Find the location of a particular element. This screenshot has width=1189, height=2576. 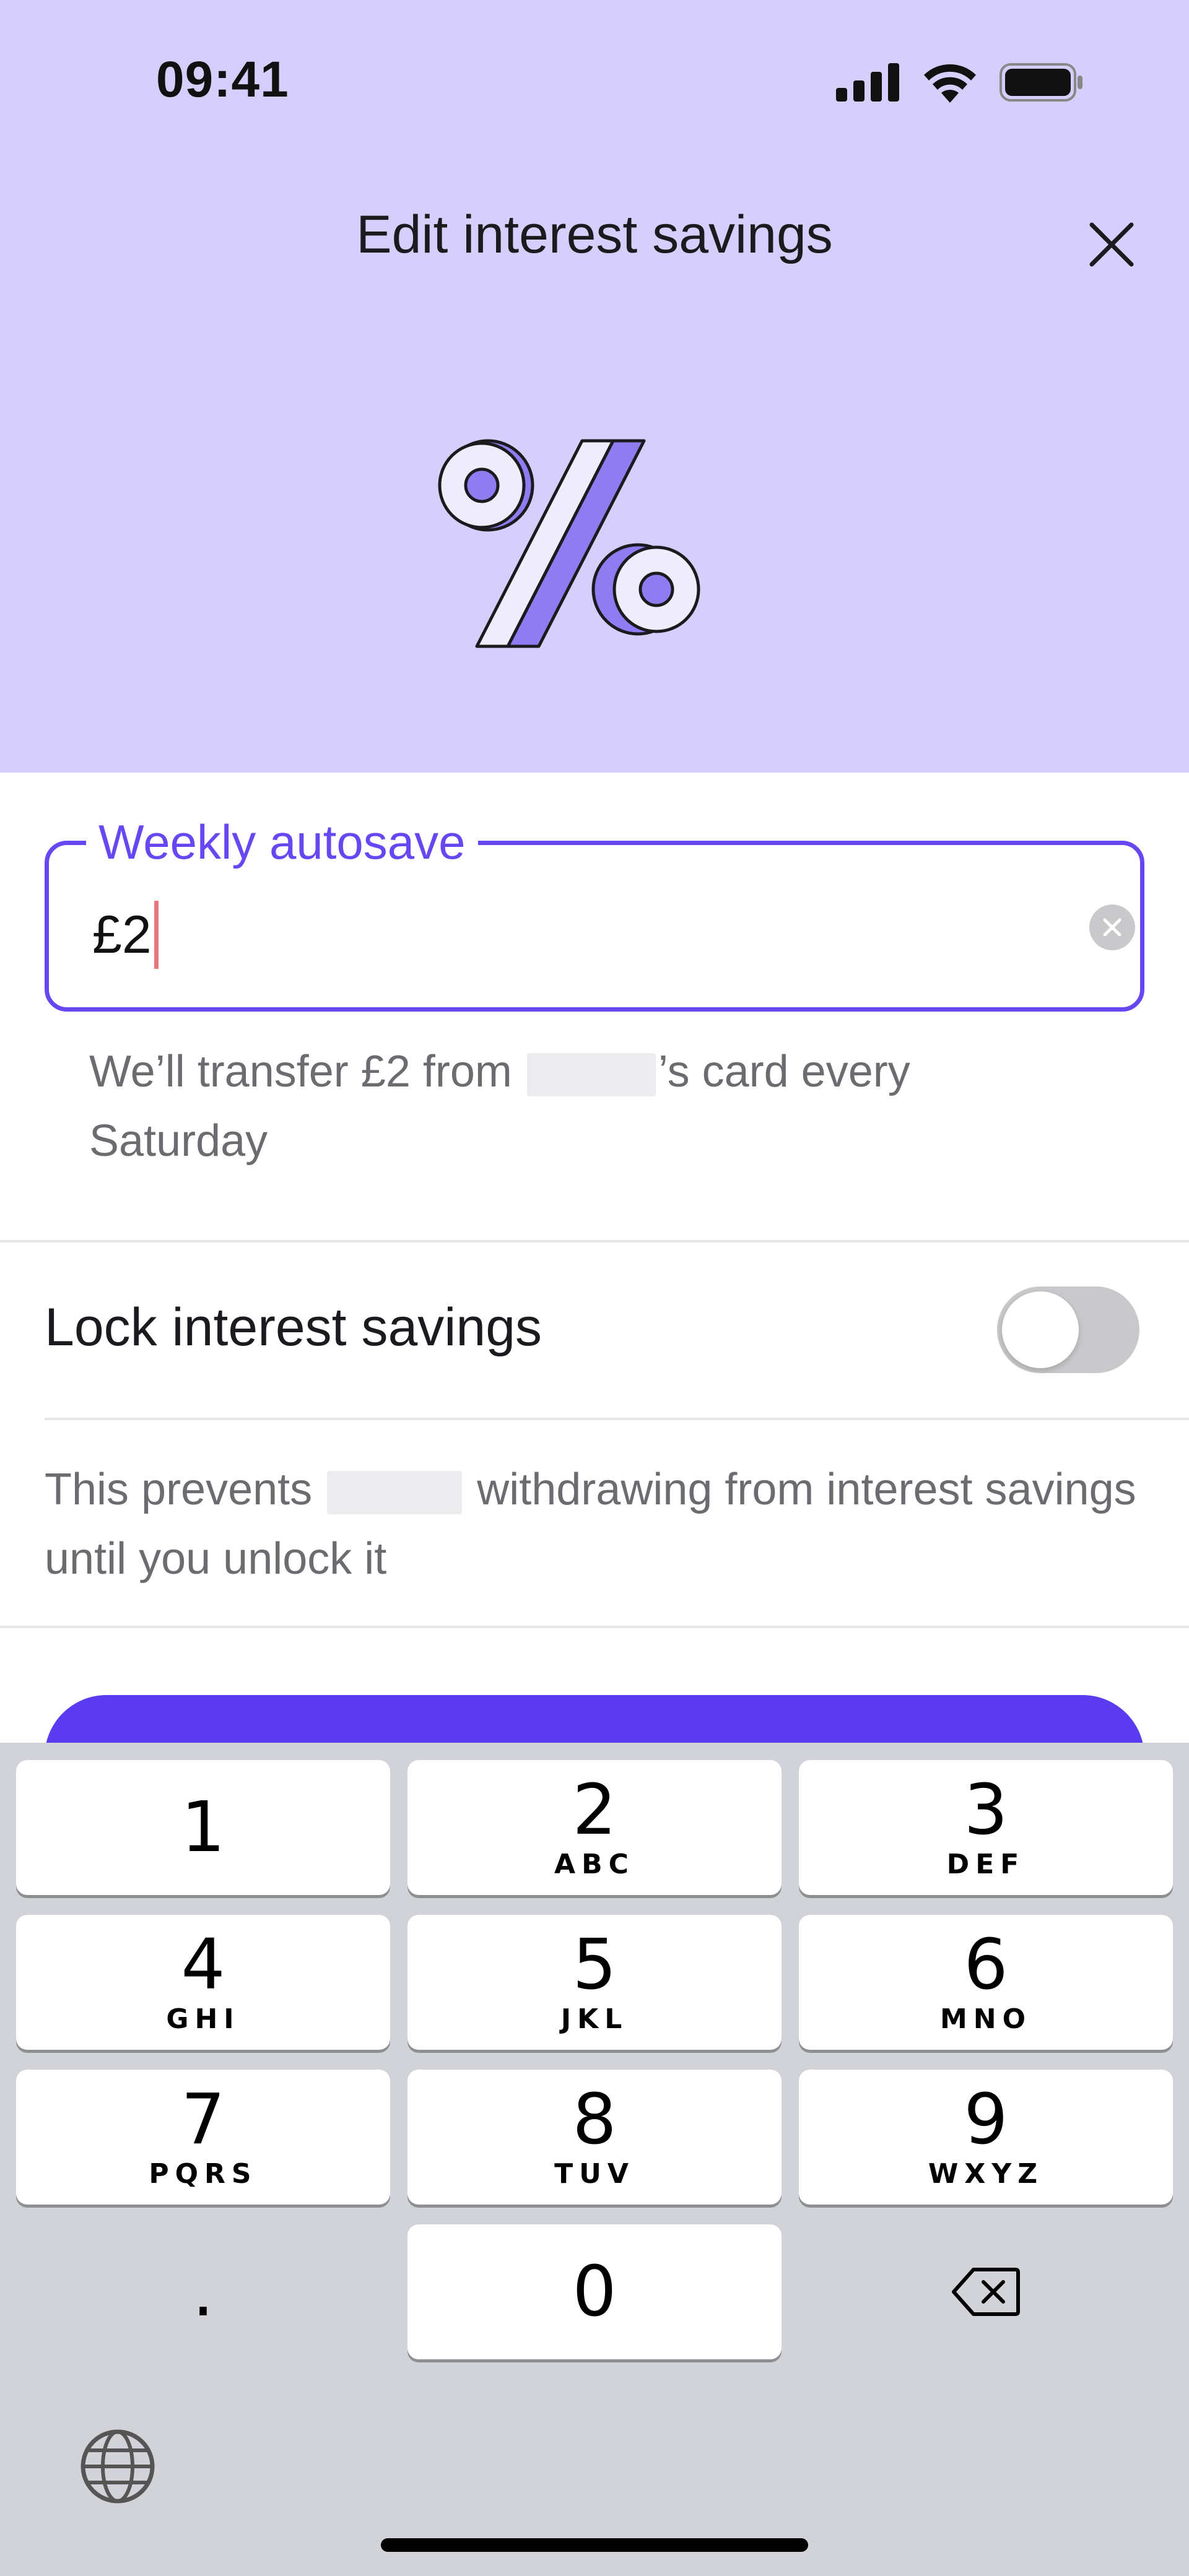

key-number: . is located at coordinates (203, 2292).